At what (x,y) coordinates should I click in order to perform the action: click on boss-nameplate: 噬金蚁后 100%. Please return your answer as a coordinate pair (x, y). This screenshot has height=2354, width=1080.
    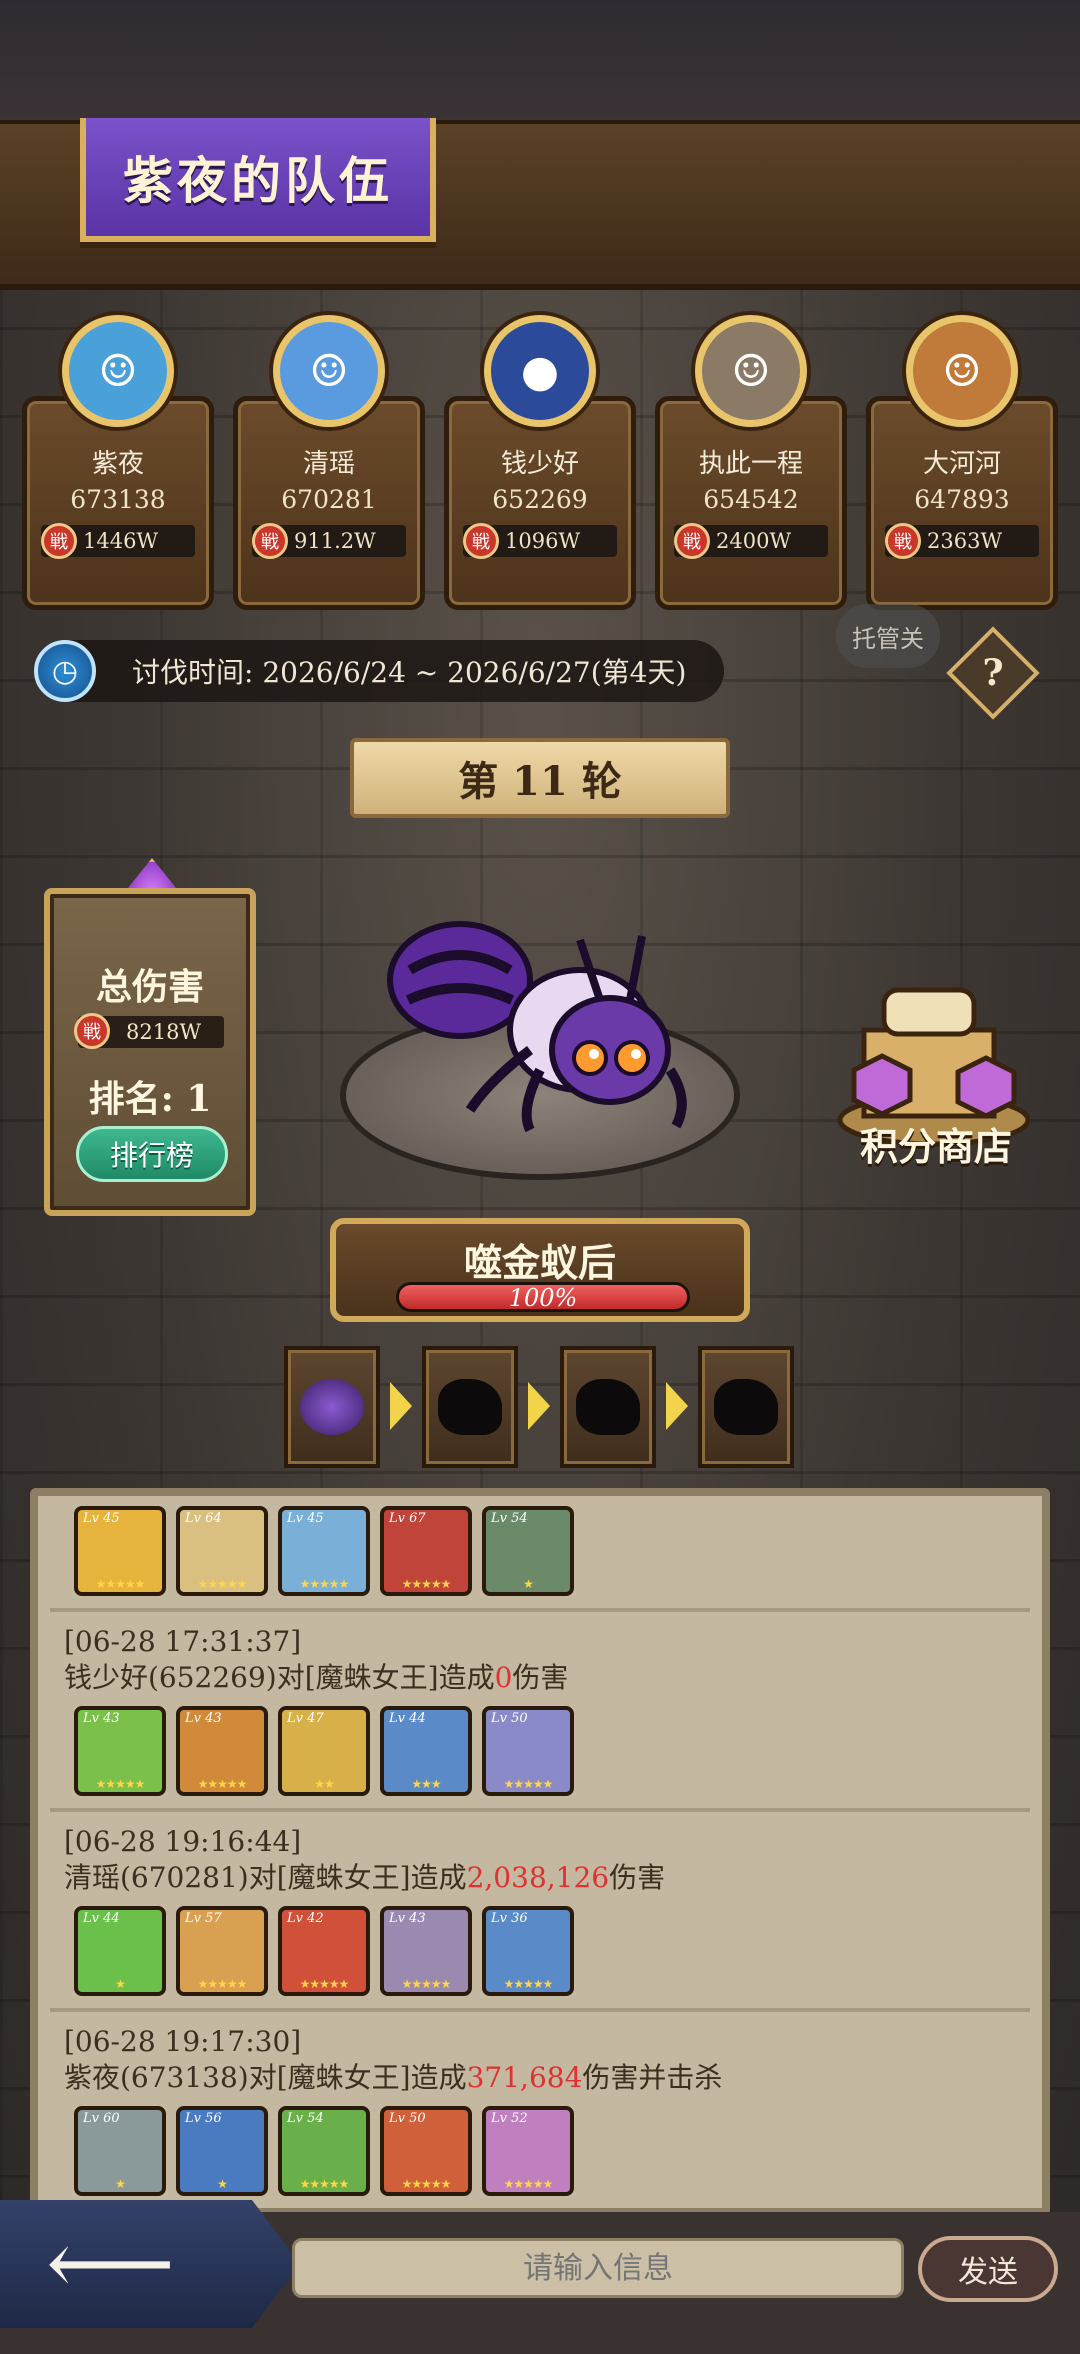
    Looking at the image, I should click on (540, 1270).